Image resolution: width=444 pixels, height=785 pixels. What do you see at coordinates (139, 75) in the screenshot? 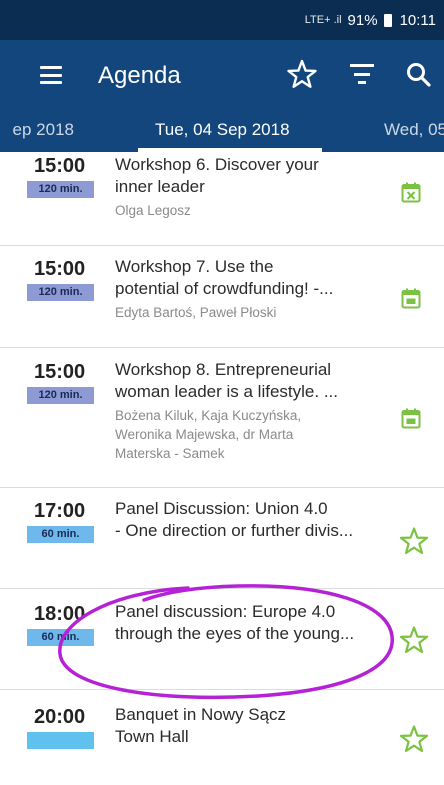
I see `page-title: Agenda` at bounding box center [139, 75].